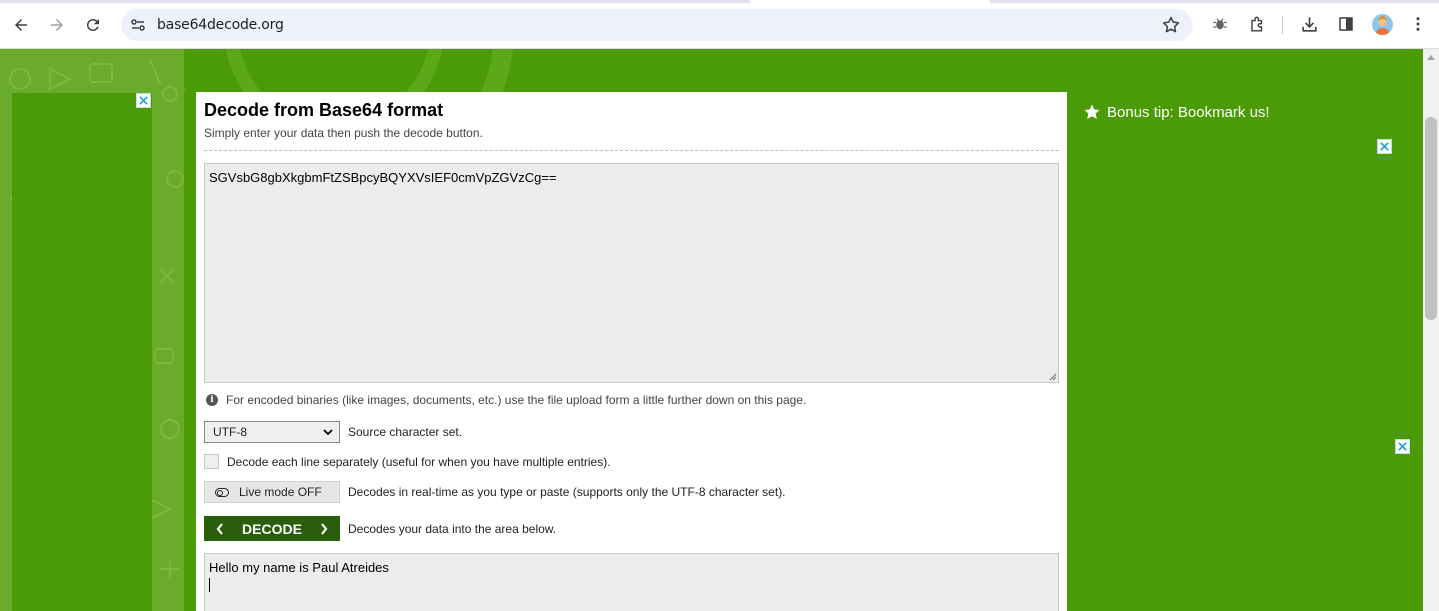 This screenshot has width=1439, height=611. I want to click on line-by-line-checkbox, so click(211, 461).